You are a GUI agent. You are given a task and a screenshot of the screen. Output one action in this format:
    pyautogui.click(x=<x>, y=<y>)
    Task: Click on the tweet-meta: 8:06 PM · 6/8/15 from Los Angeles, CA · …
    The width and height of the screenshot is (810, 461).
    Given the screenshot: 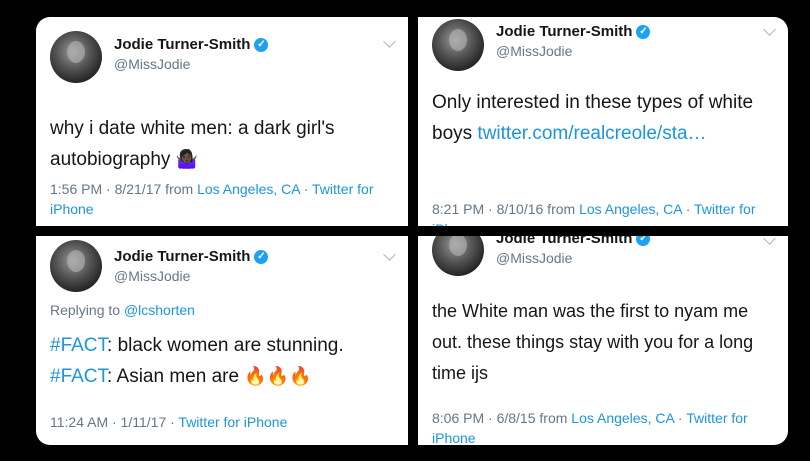 What is the action you would take?
    pyautogui.click(x=602, y=426)
    